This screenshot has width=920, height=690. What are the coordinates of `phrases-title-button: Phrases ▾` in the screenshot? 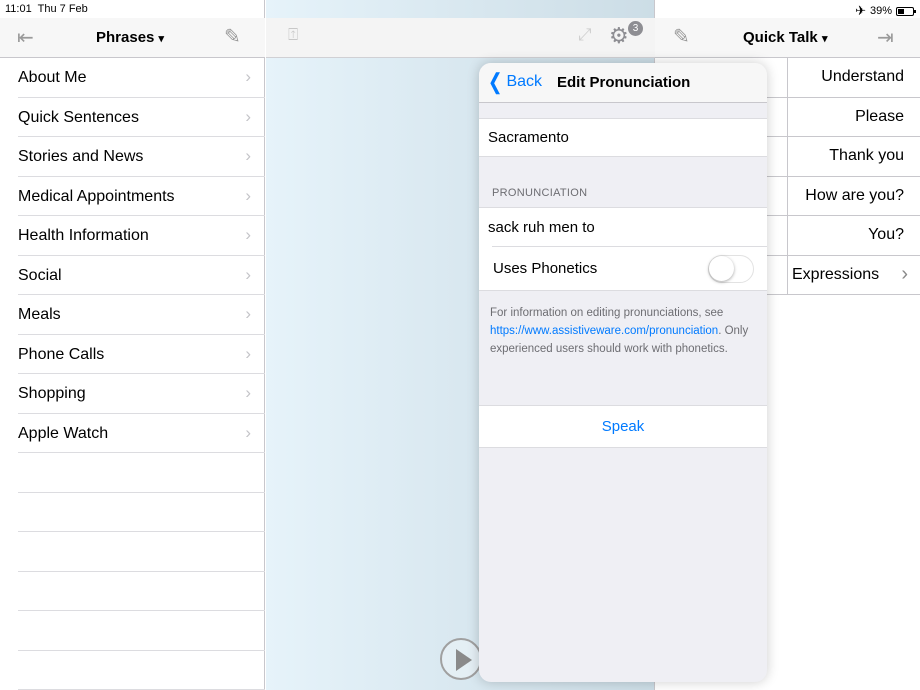 It's located at (130, 37).